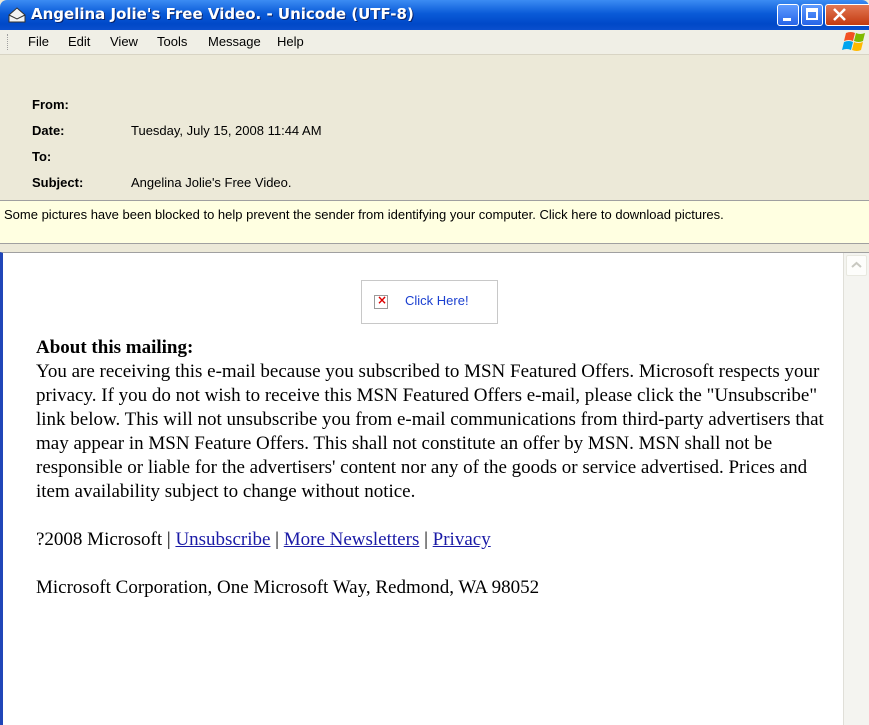 This screenshot has height=725, width=869. I want to click on from-label: From:, so click(50, 104).